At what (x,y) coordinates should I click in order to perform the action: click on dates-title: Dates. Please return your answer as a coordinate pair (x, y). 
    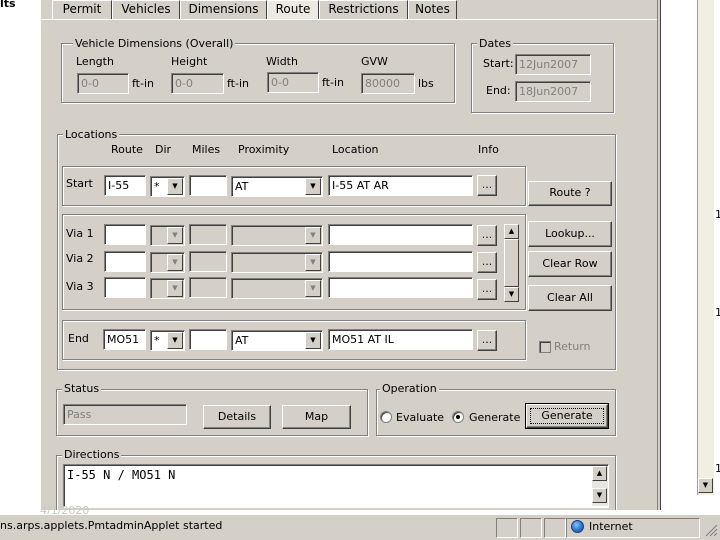
    Looking at the image, I should click on (495, 43).